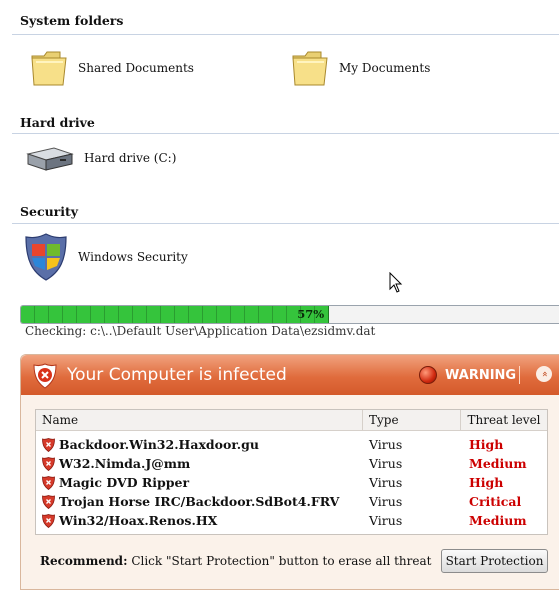  What do you see at coordinates (177, 375) in the screenshot?
I see `alert-title: Your Computer is infected` at bounding box center [177, 375].